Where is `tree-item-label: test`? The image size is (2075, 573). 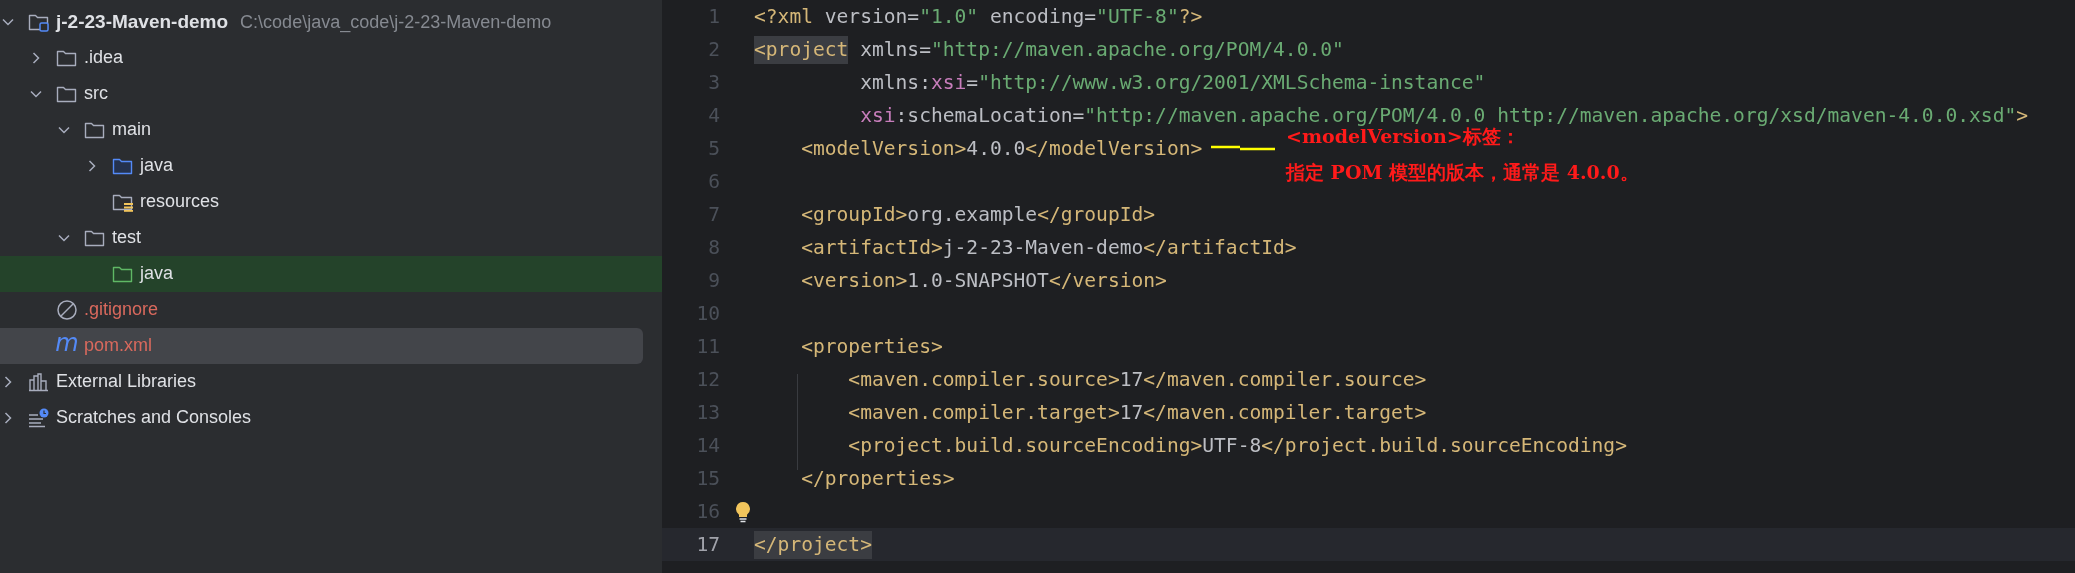 tree-item-label: test is located at coordinates (126, 238).